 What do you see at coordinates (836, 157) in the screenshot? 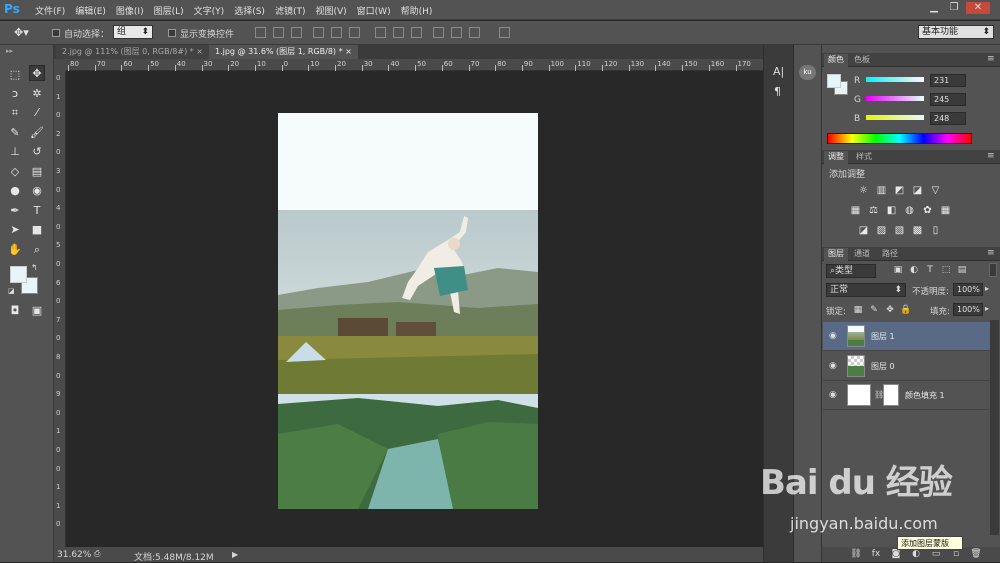
I see `tab-adjustments: 调整` at bounding box center [836, 157].